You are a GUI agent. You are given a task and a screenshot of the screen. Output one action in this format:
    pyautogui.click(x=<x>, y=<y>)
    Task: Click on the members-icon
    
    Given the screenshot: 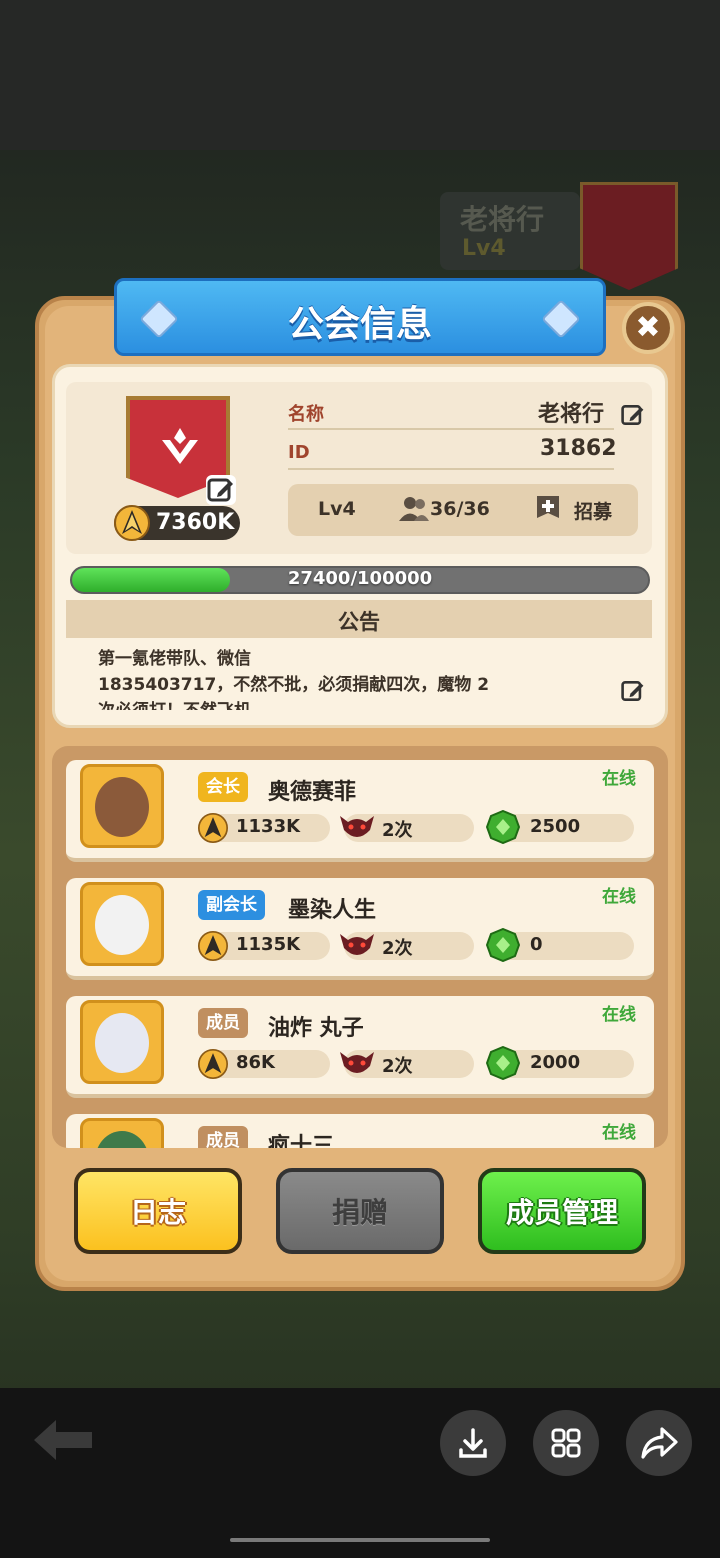 What is the action you would take?
    pyautogui.click(x=414, y=509)
    